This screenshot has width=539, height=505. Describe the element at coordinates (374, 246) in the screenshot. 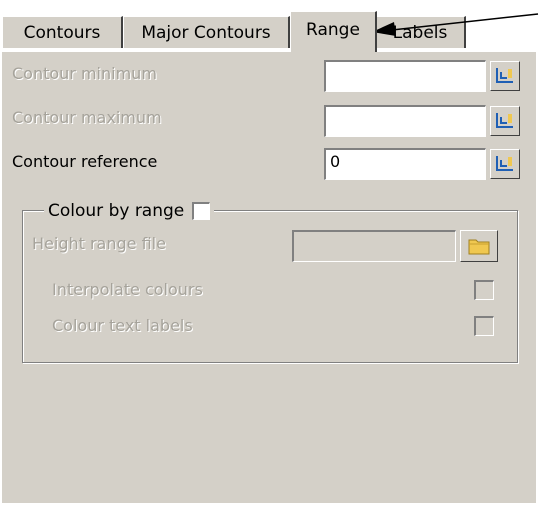

I see `height-range-file-input` at that location.